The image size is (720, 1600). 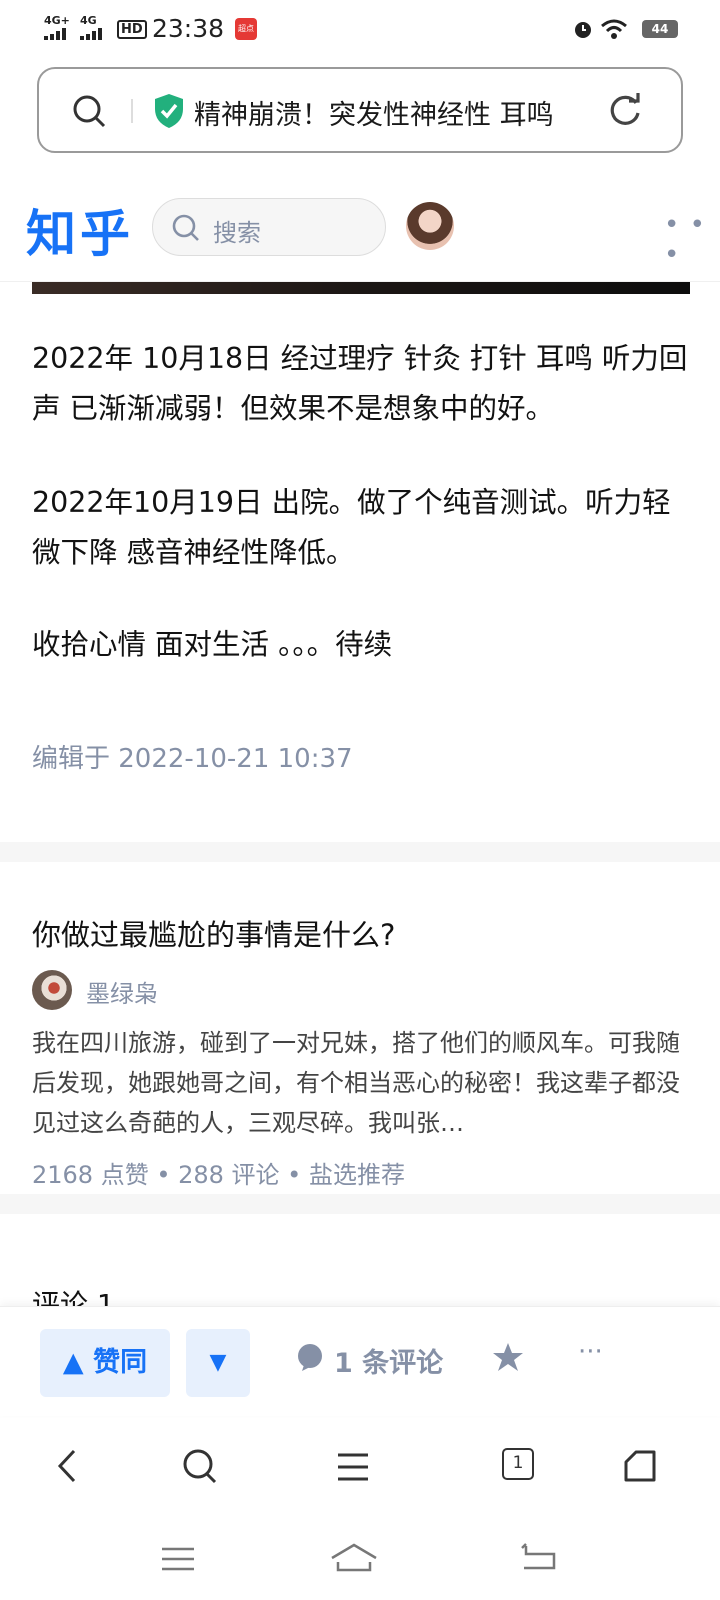 What do you see at coordinates (518, 1464) in the screenshot?
I see `tabs-button: 1` at bounding box center [518, 1464].